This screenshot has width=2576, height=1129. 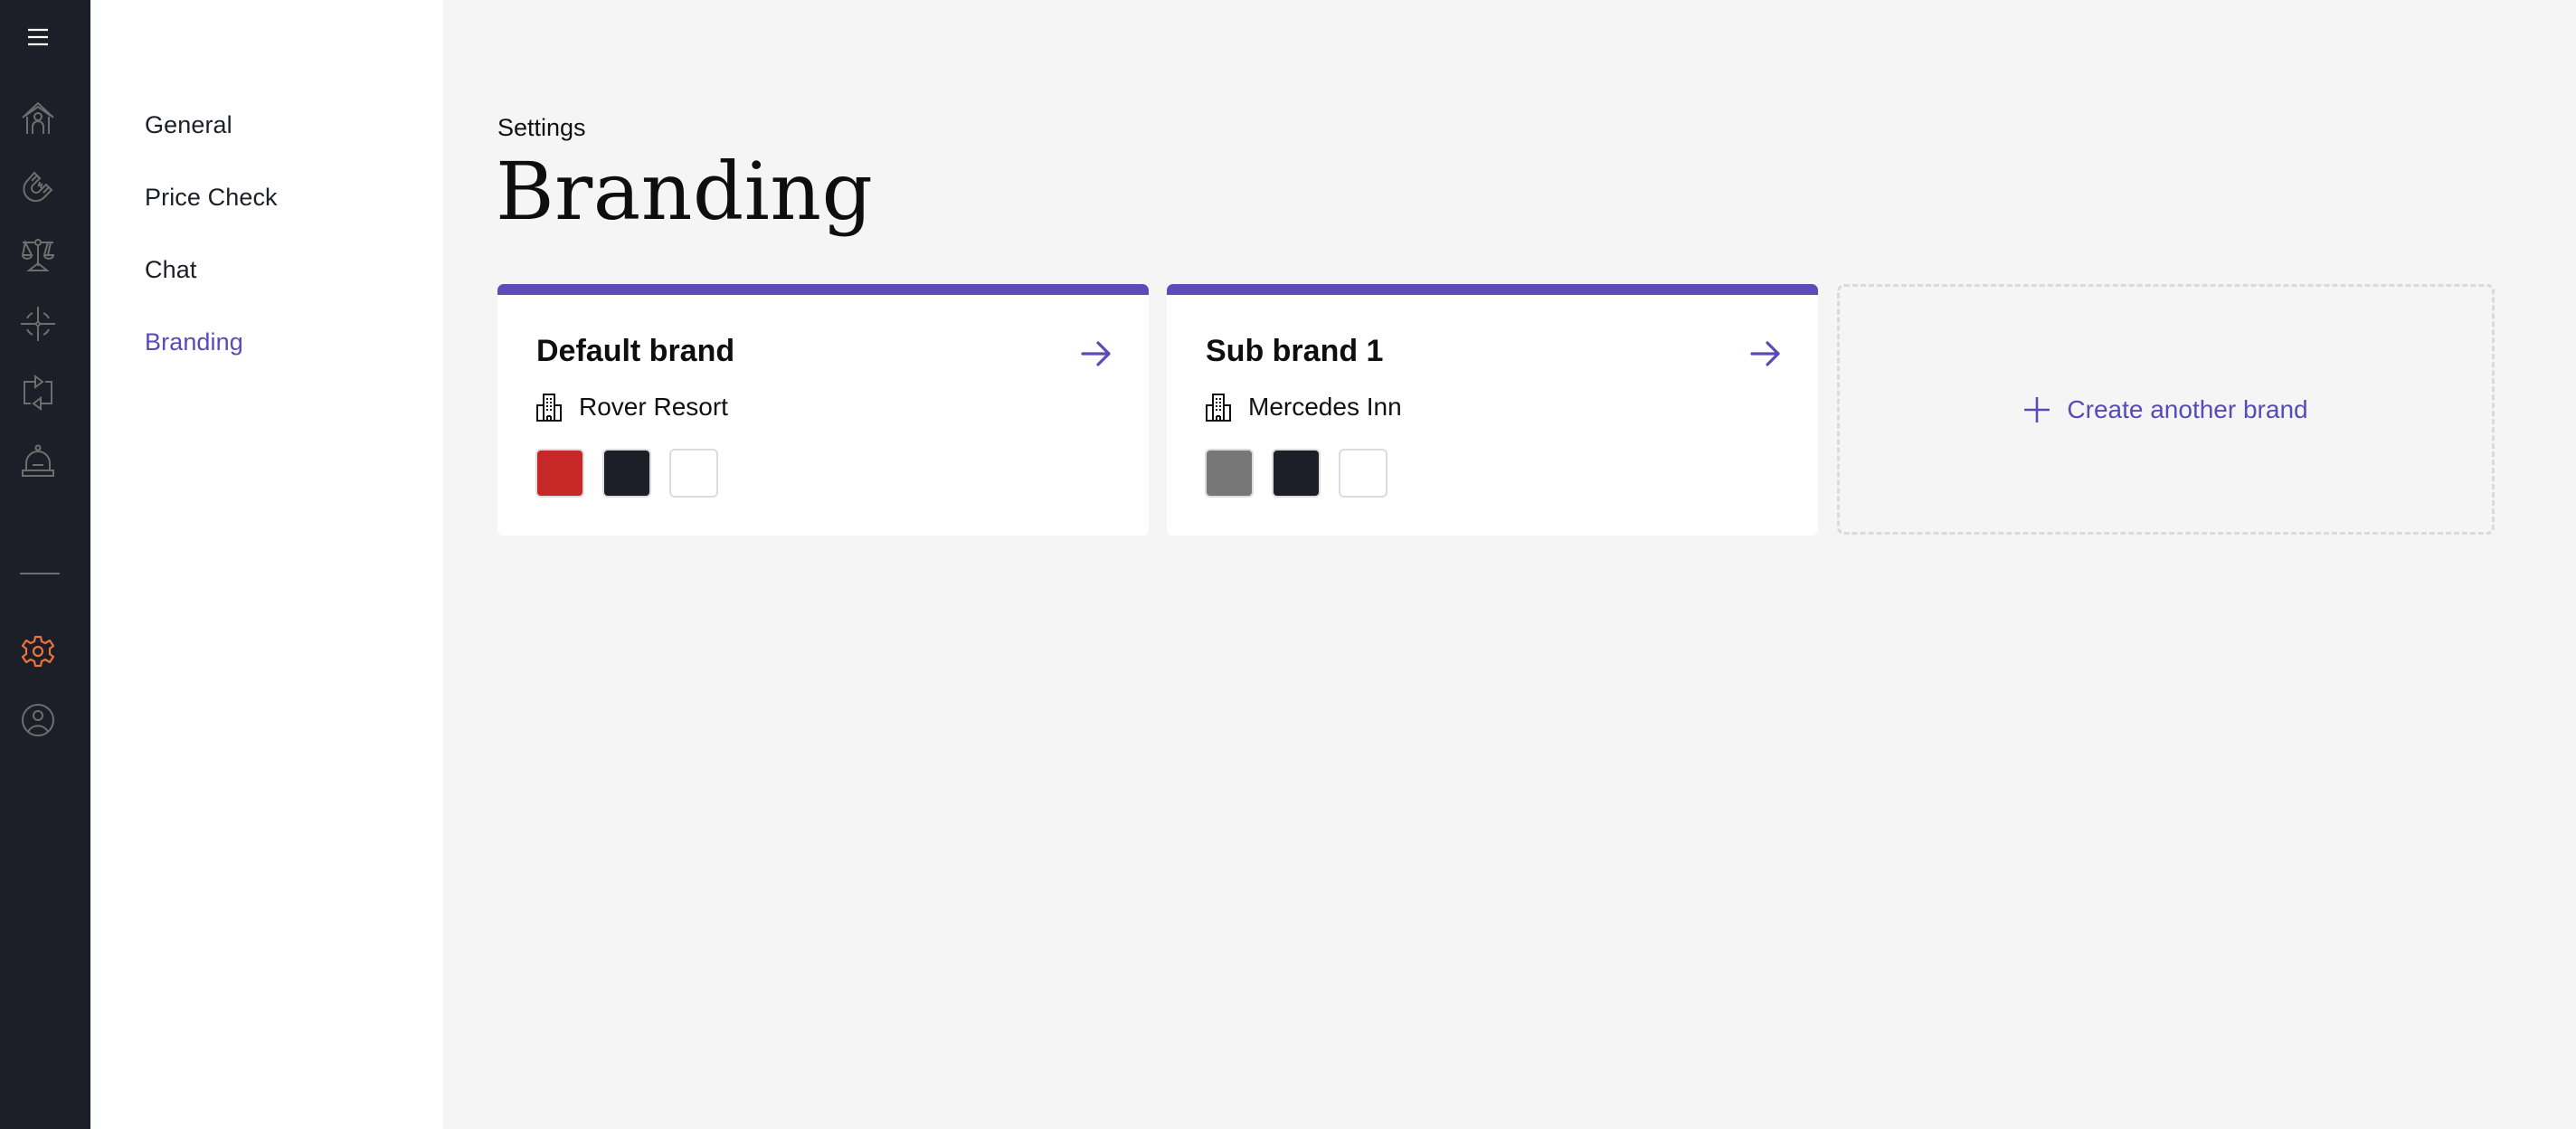 I want to click on rail-item-scale, so click(x=38, y=255).